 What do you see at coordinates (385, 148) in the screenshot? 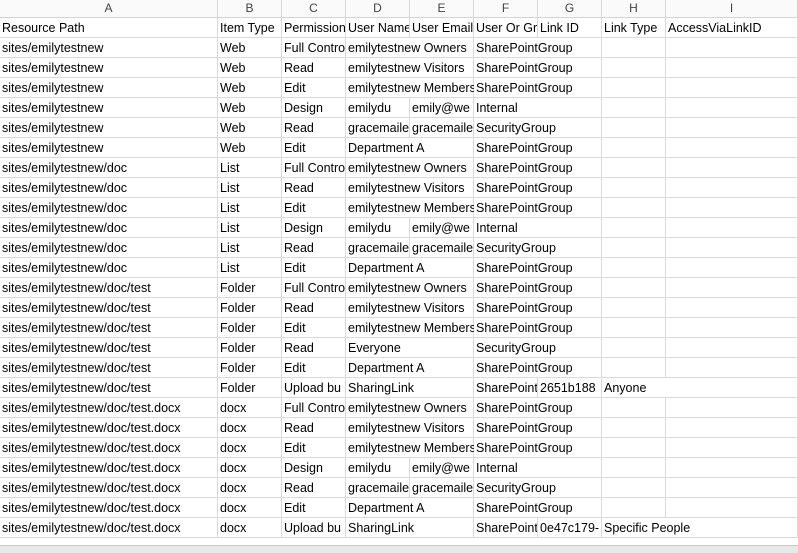
I see `cell: Department A` at bounding box center [385, 148].